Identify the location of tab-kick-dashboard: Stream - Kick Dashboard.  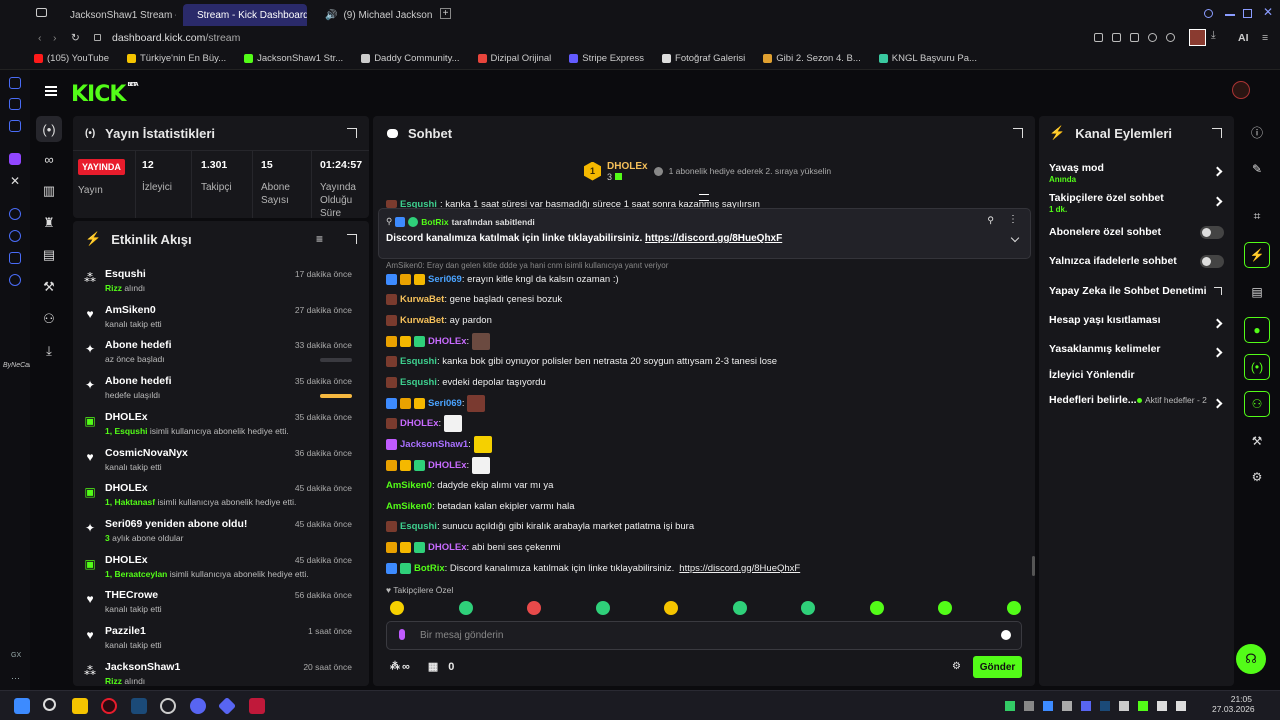
(245, 15).